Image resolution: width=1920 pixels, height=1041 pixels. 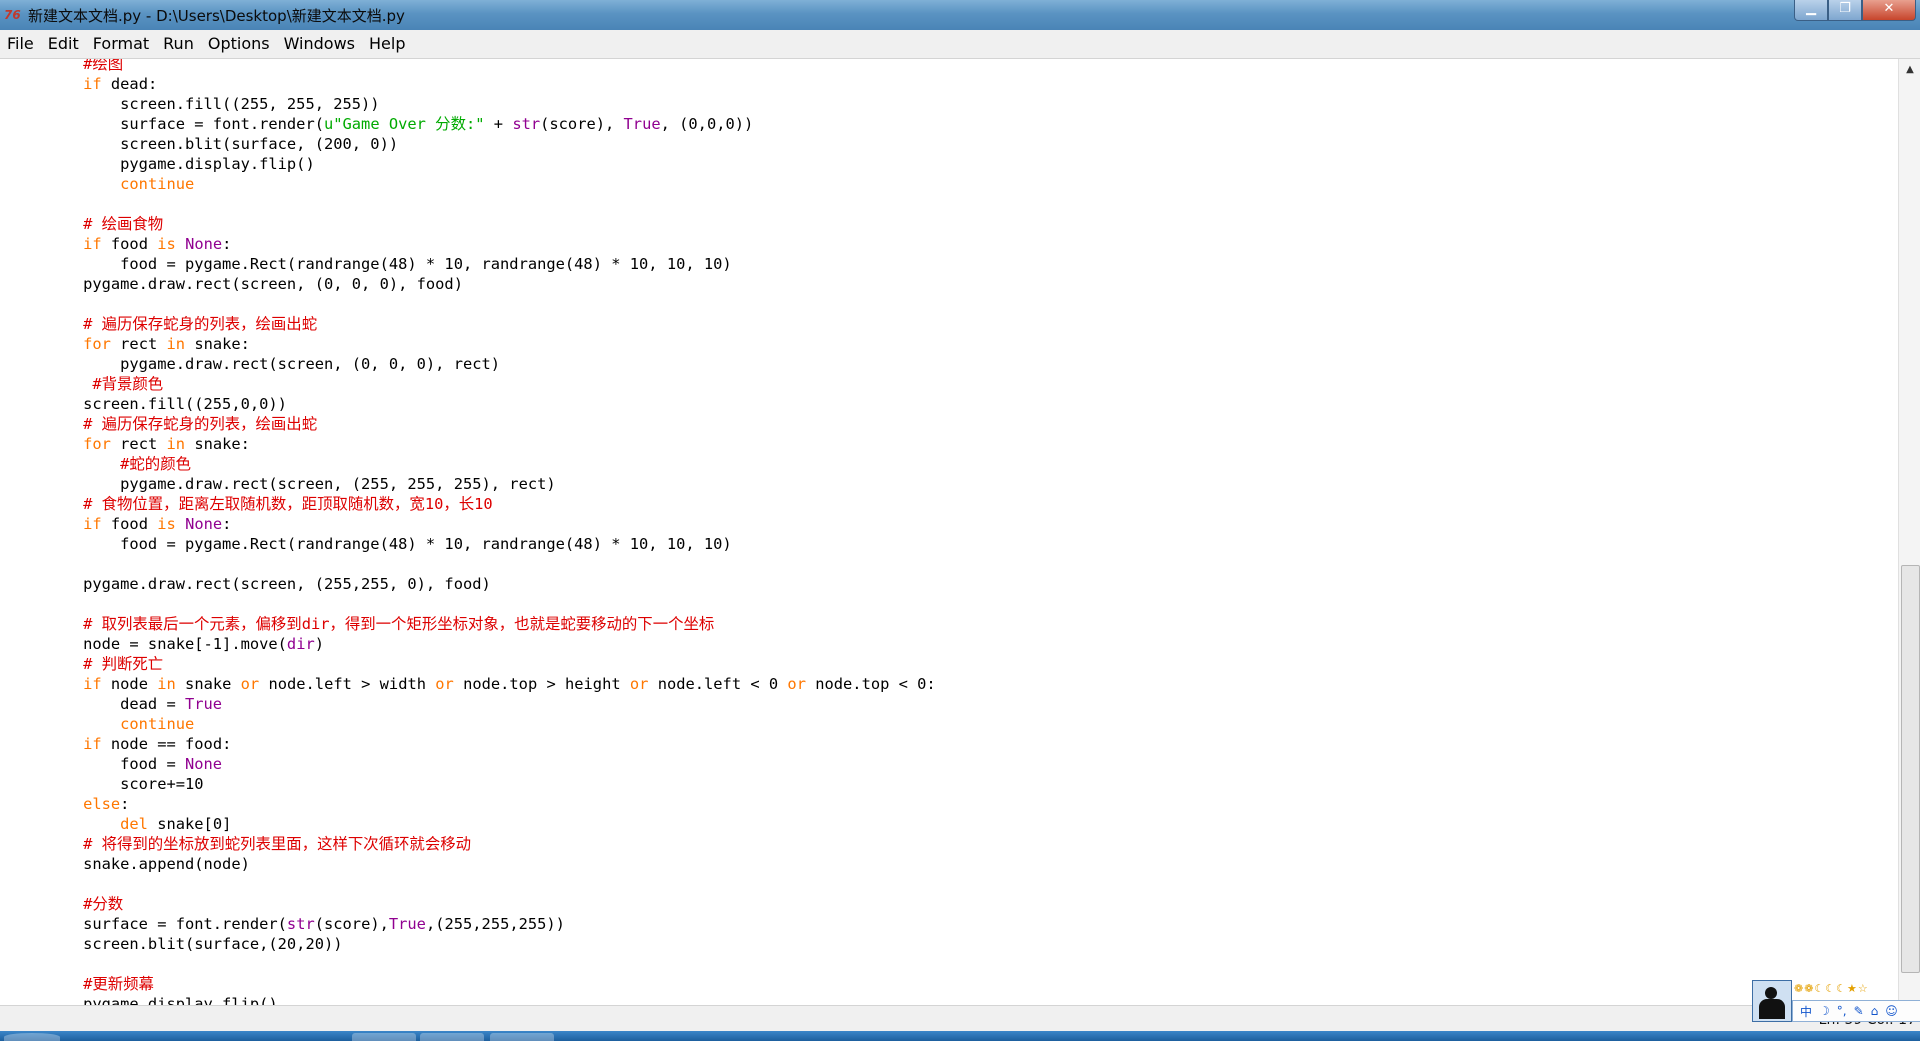 I want to click on menu-windows: Windows, so click(x=319, y=44).